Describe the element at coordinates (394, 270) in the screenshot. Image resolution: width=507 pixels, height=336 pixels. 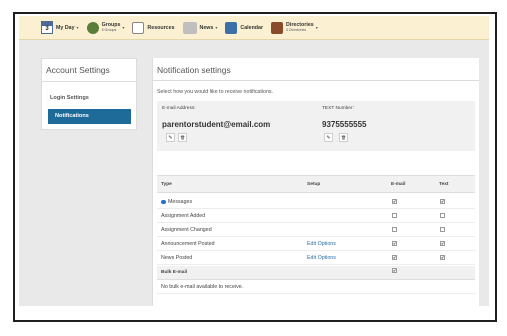
I see `bulk-email-checkbox: ✔` at that location.